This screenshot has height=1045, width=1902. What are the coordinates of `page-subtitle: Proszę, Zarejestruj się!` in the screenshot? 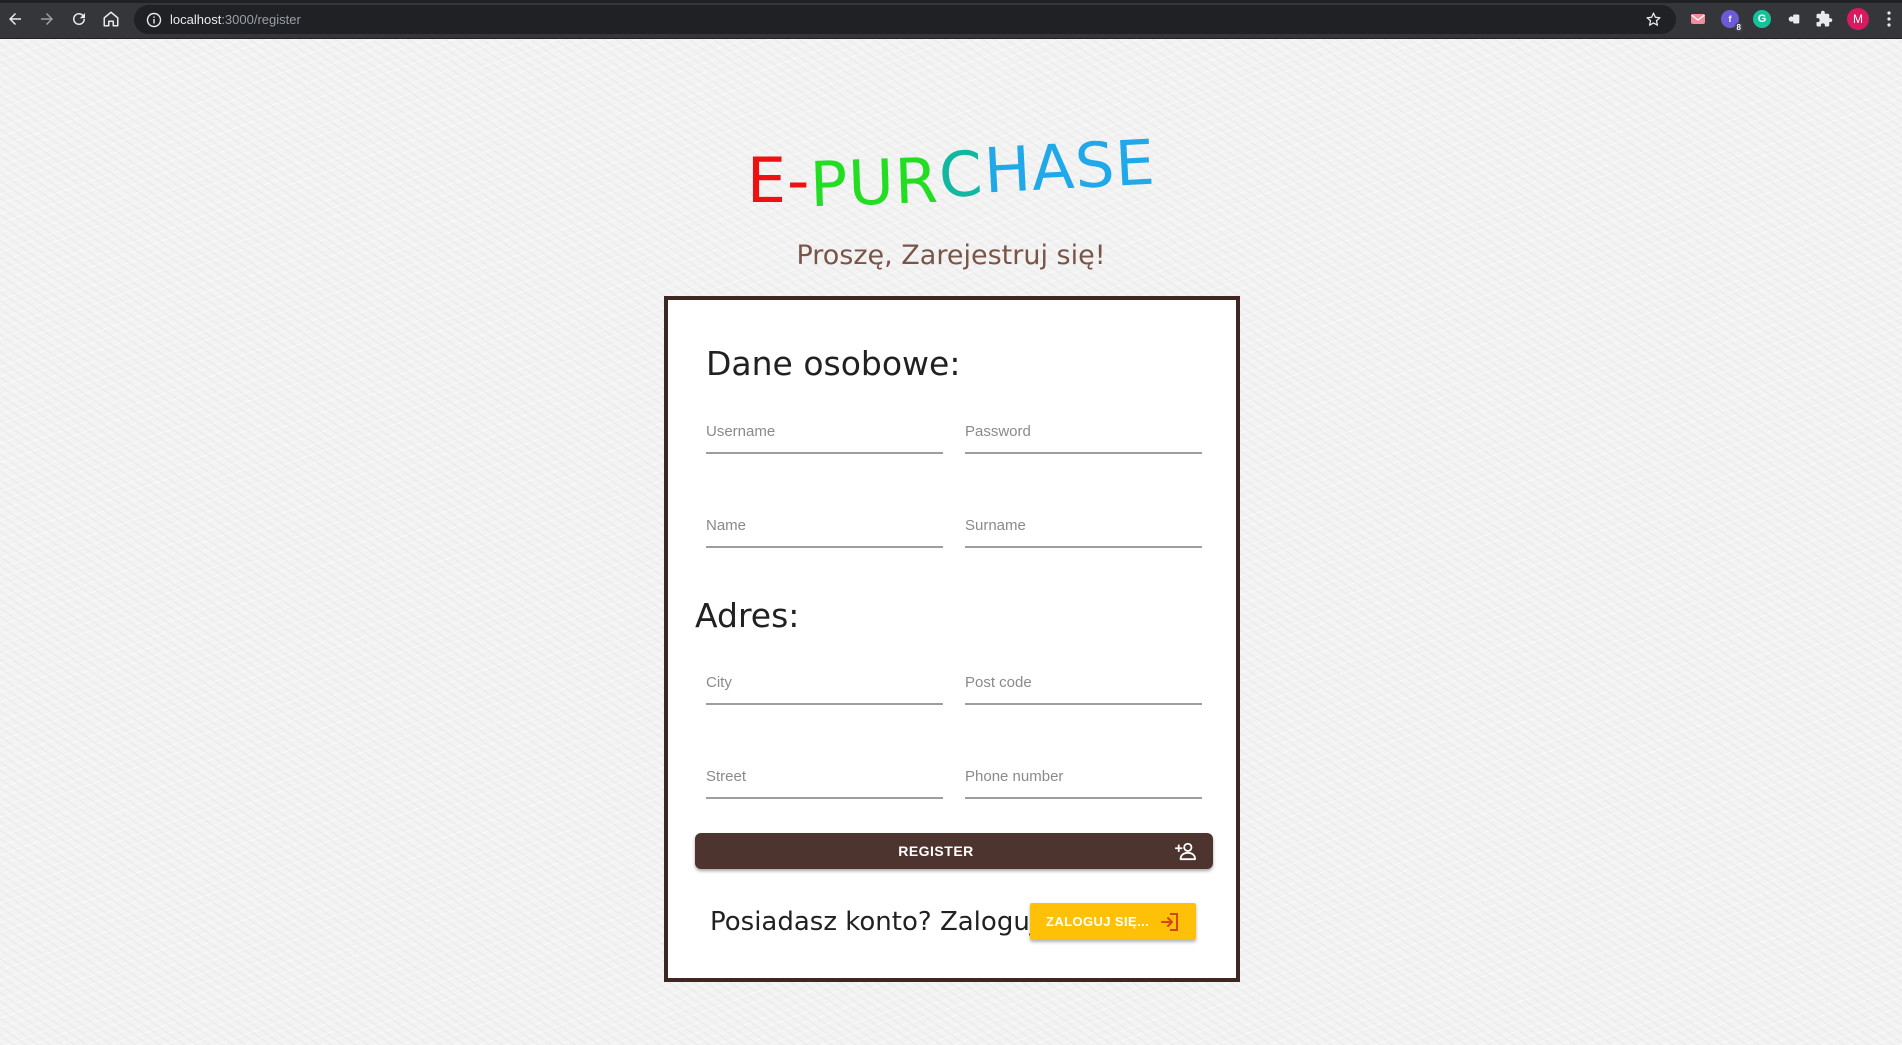 It's located at (951, 255).